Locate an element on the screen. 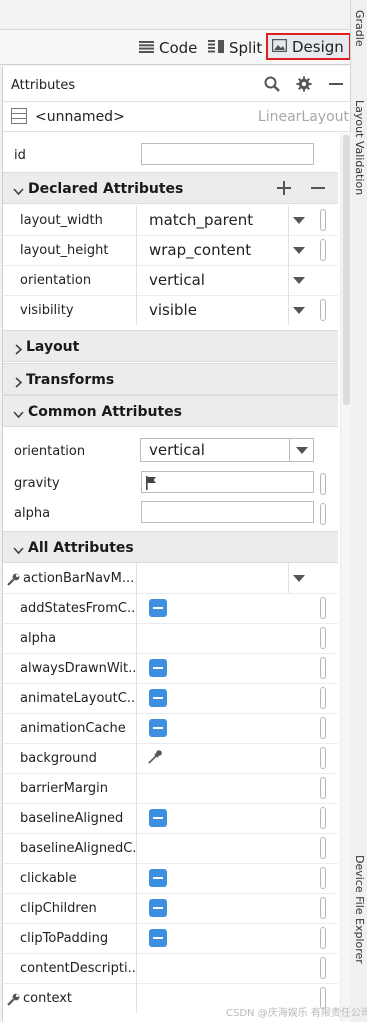 This screenshot has width=367, height=1022. component-type: LinearLayout is located at coordinates (303, 117).